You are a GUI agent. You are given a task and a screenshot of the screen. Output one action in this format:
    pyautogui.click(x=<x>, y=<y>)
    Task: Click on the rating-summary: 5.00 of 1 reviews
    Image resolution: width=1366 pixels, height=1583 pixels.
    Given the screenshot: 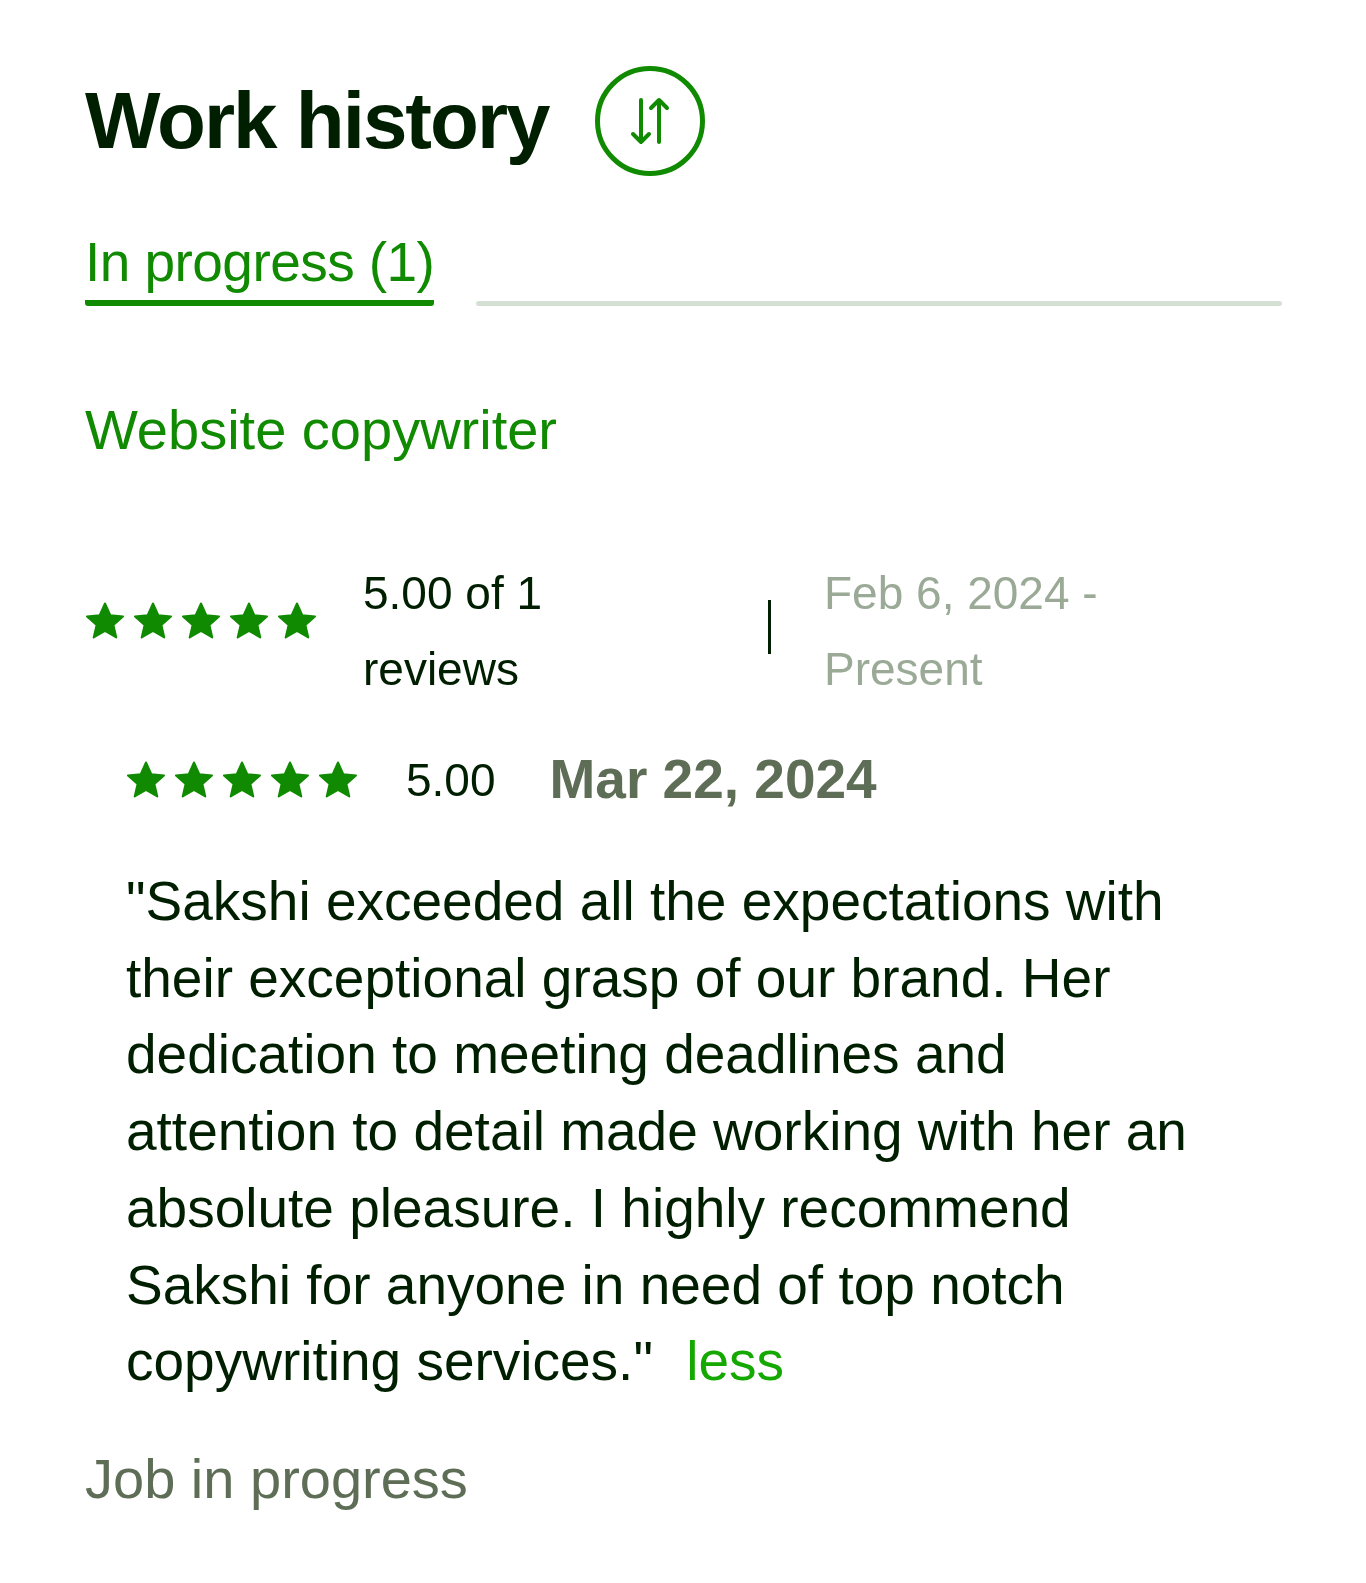 What is the action you would take?
    pyautogui.click(x=453, y=631)
    